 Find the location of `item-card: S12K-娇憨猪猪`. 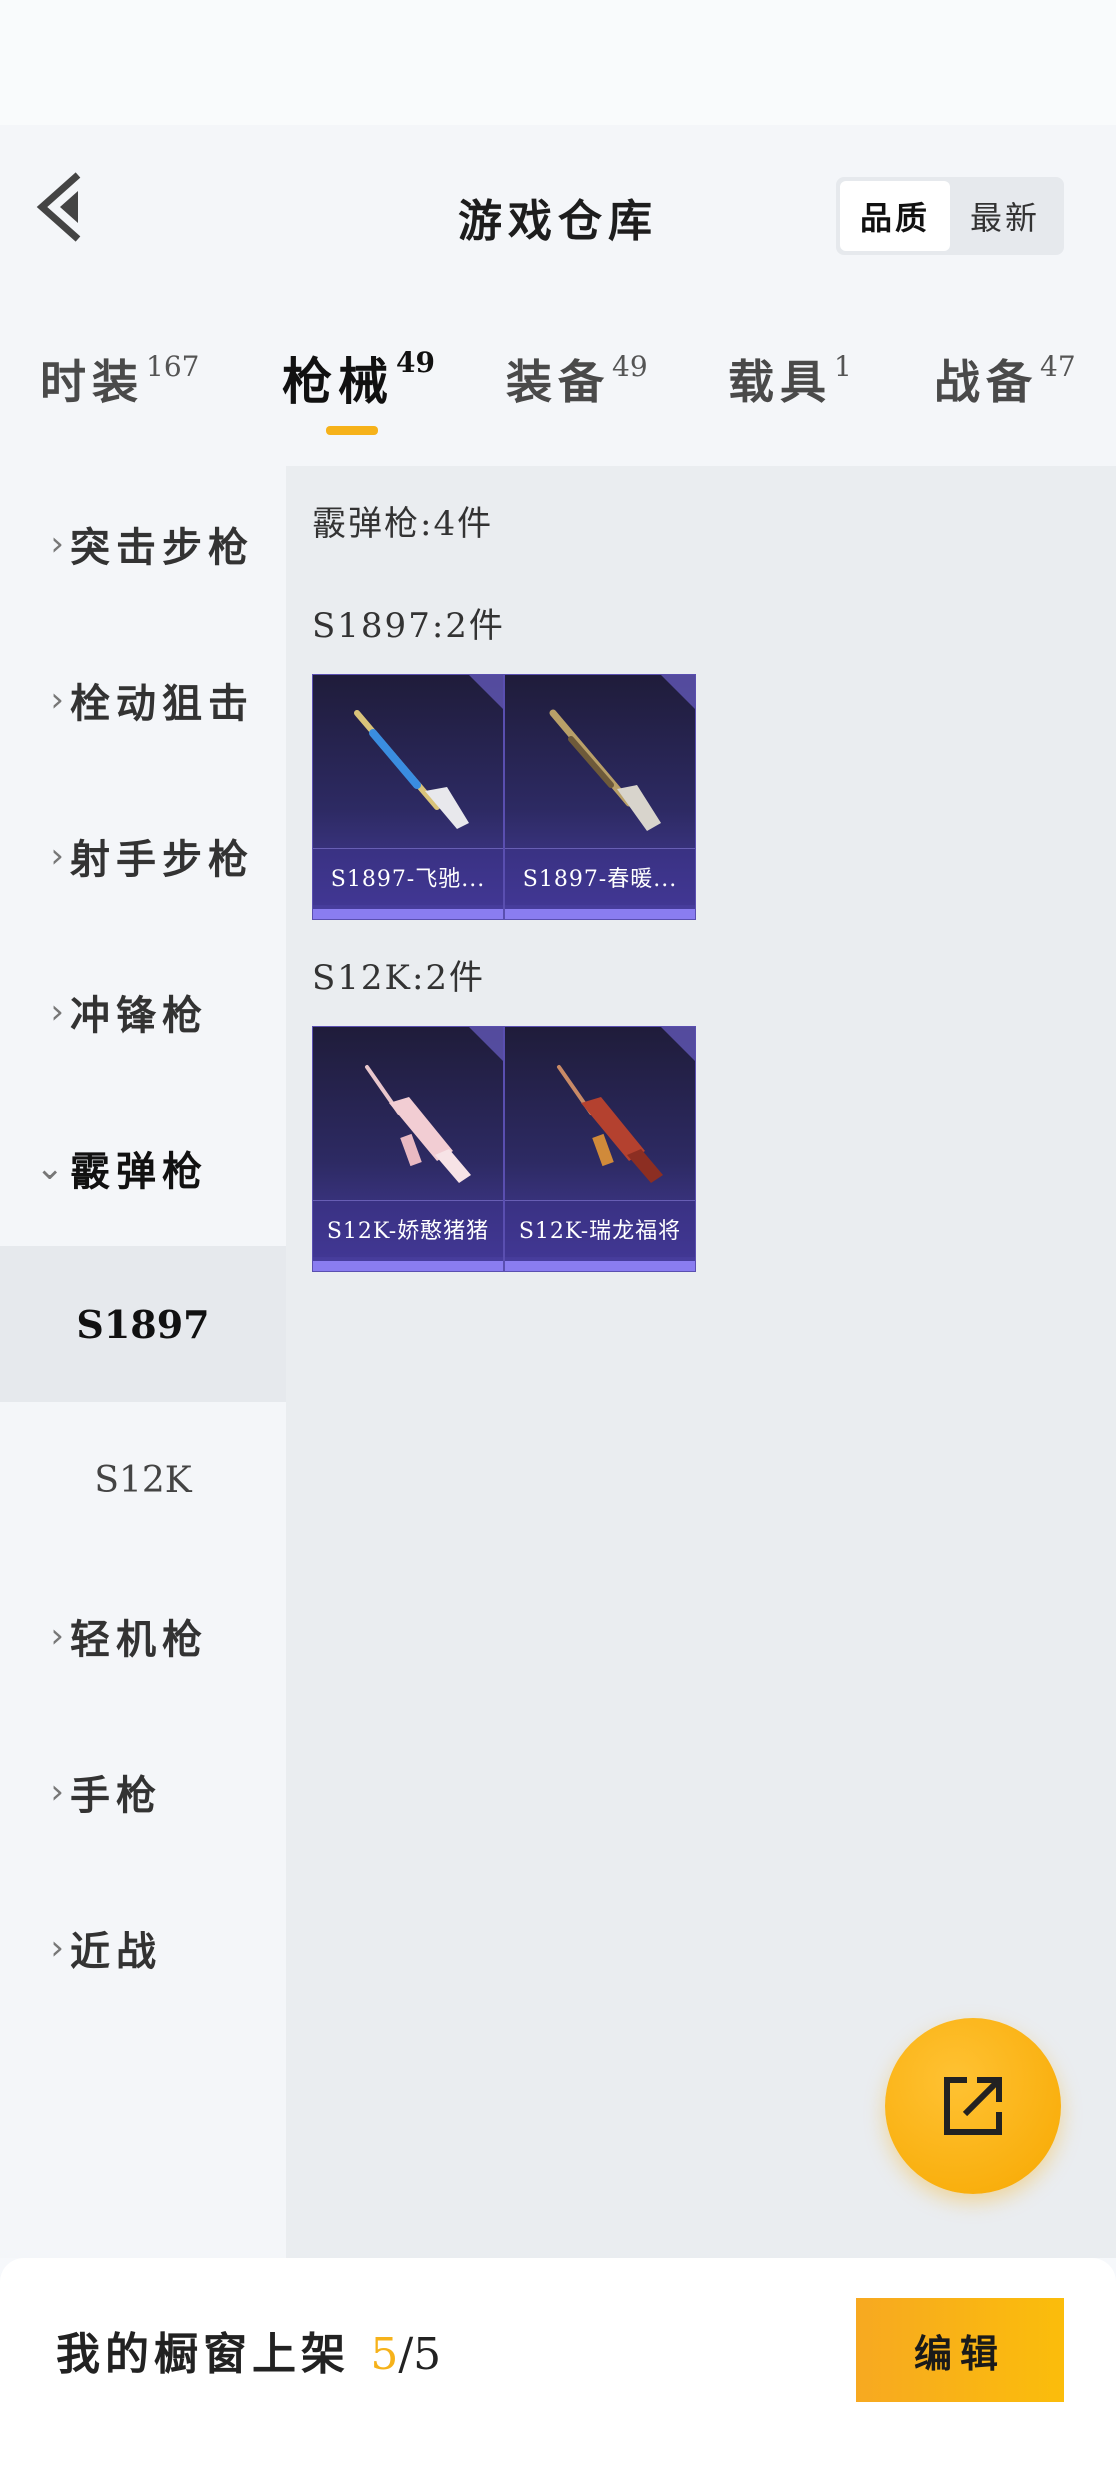

item-card: S12K-娇憨猪猪 is located at coordinates (408, 1149).